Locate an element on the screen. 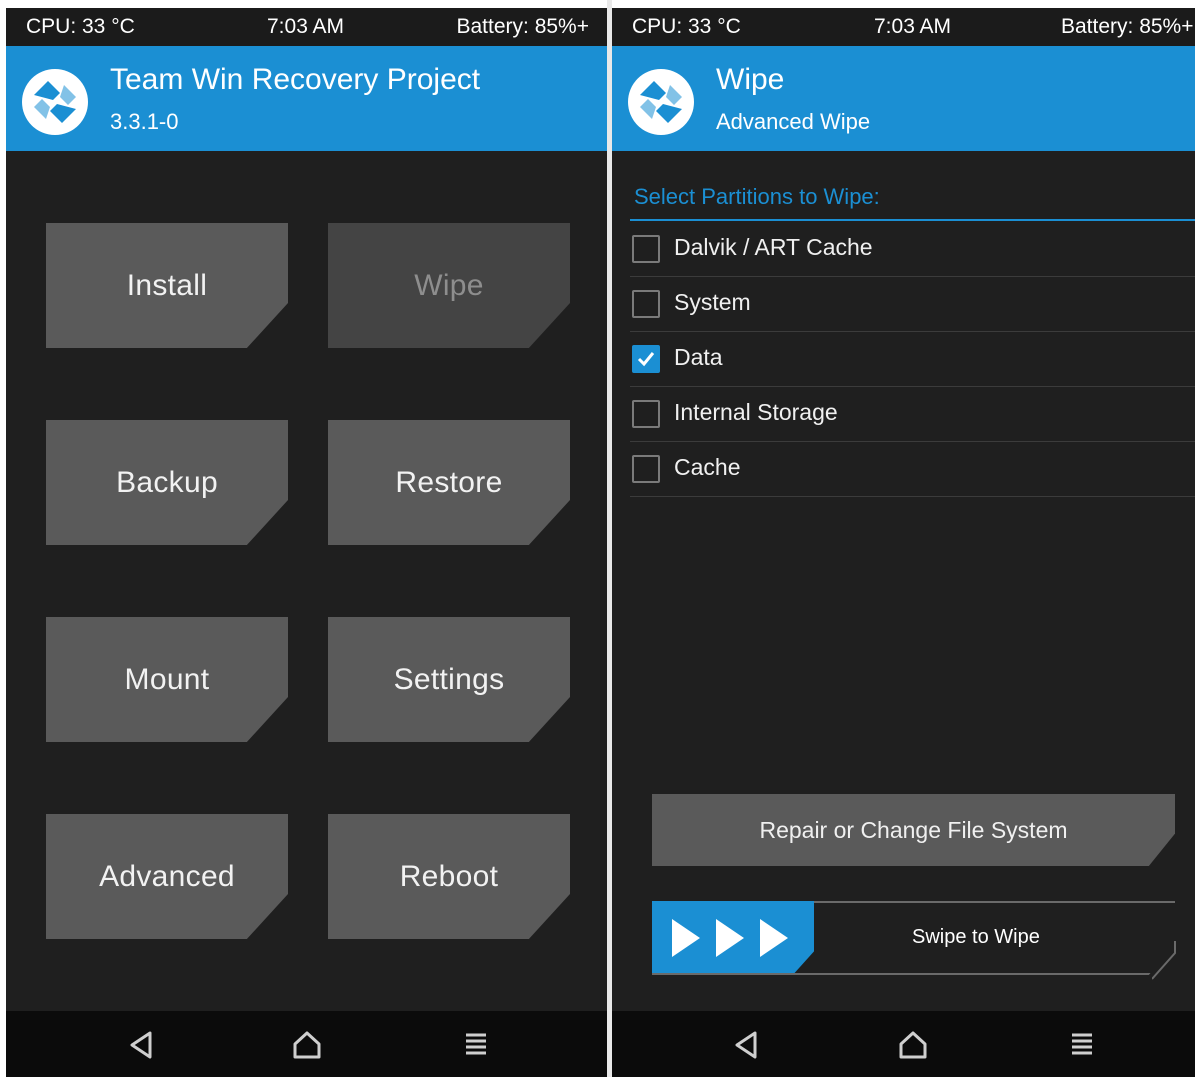 This screenshot has height=1077, width=1195. partition-row-internal-storage: Internal Storage is located at coordinates (912, 414).